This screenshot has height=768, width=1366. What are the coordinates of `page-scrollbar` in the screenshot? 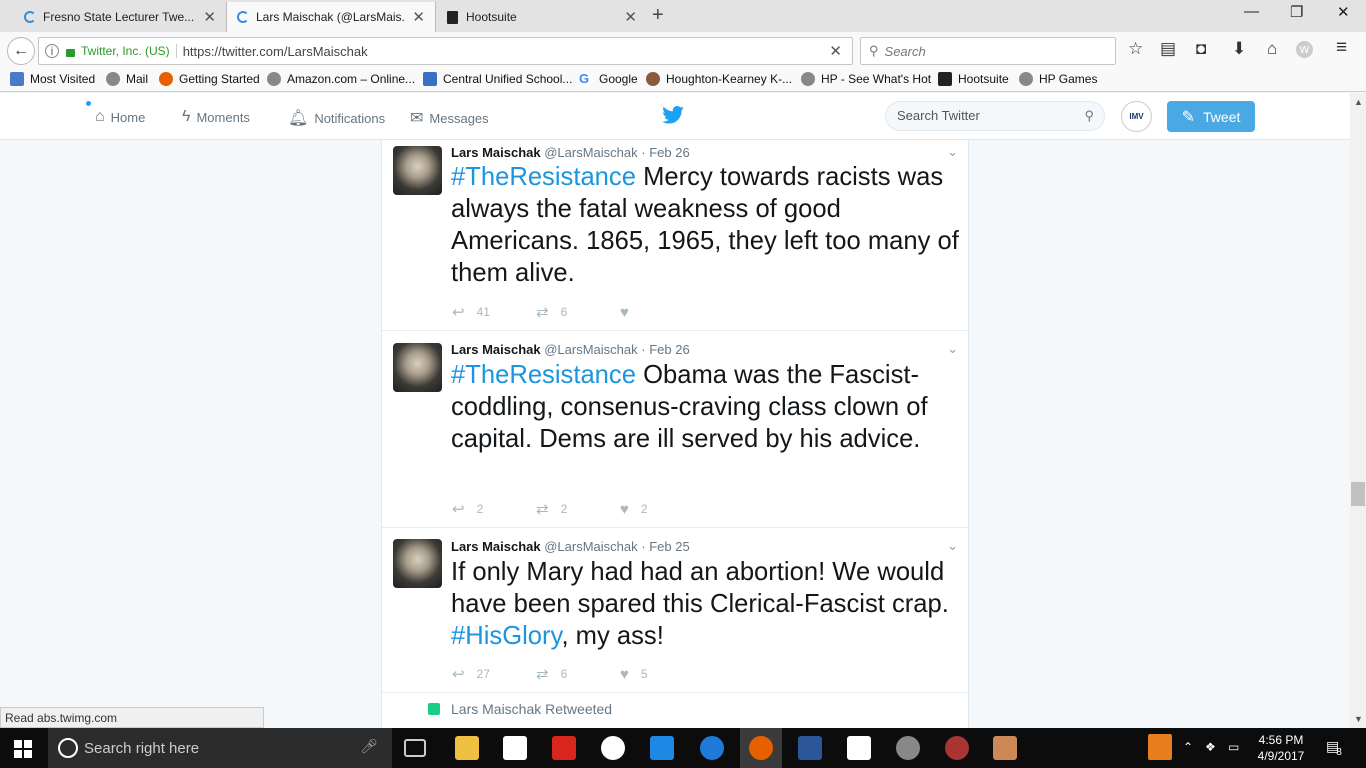 It's located at (1358, 410).